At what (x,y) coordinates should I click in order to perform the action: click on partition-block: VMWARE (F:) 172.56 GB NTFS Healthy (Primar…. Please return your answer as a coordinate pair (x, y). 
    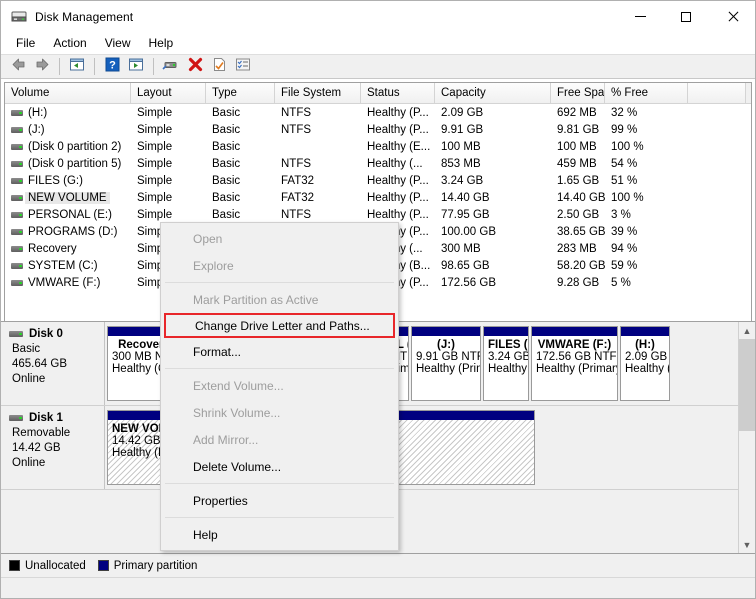
    Looking at the image, I should click on (574, 363).